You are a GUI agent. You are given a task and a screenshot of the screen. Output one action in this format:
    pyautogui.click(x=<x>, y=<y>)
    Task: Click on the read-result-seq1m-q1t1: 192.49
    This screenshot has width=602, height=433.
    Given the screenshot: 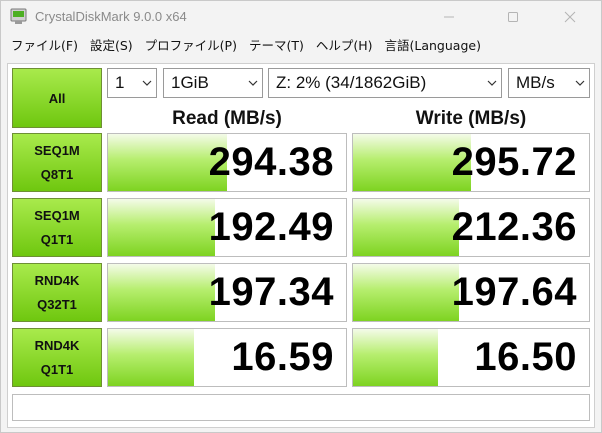 What is the action you would take?
    pyautogui.click(x=227, y=227)
    